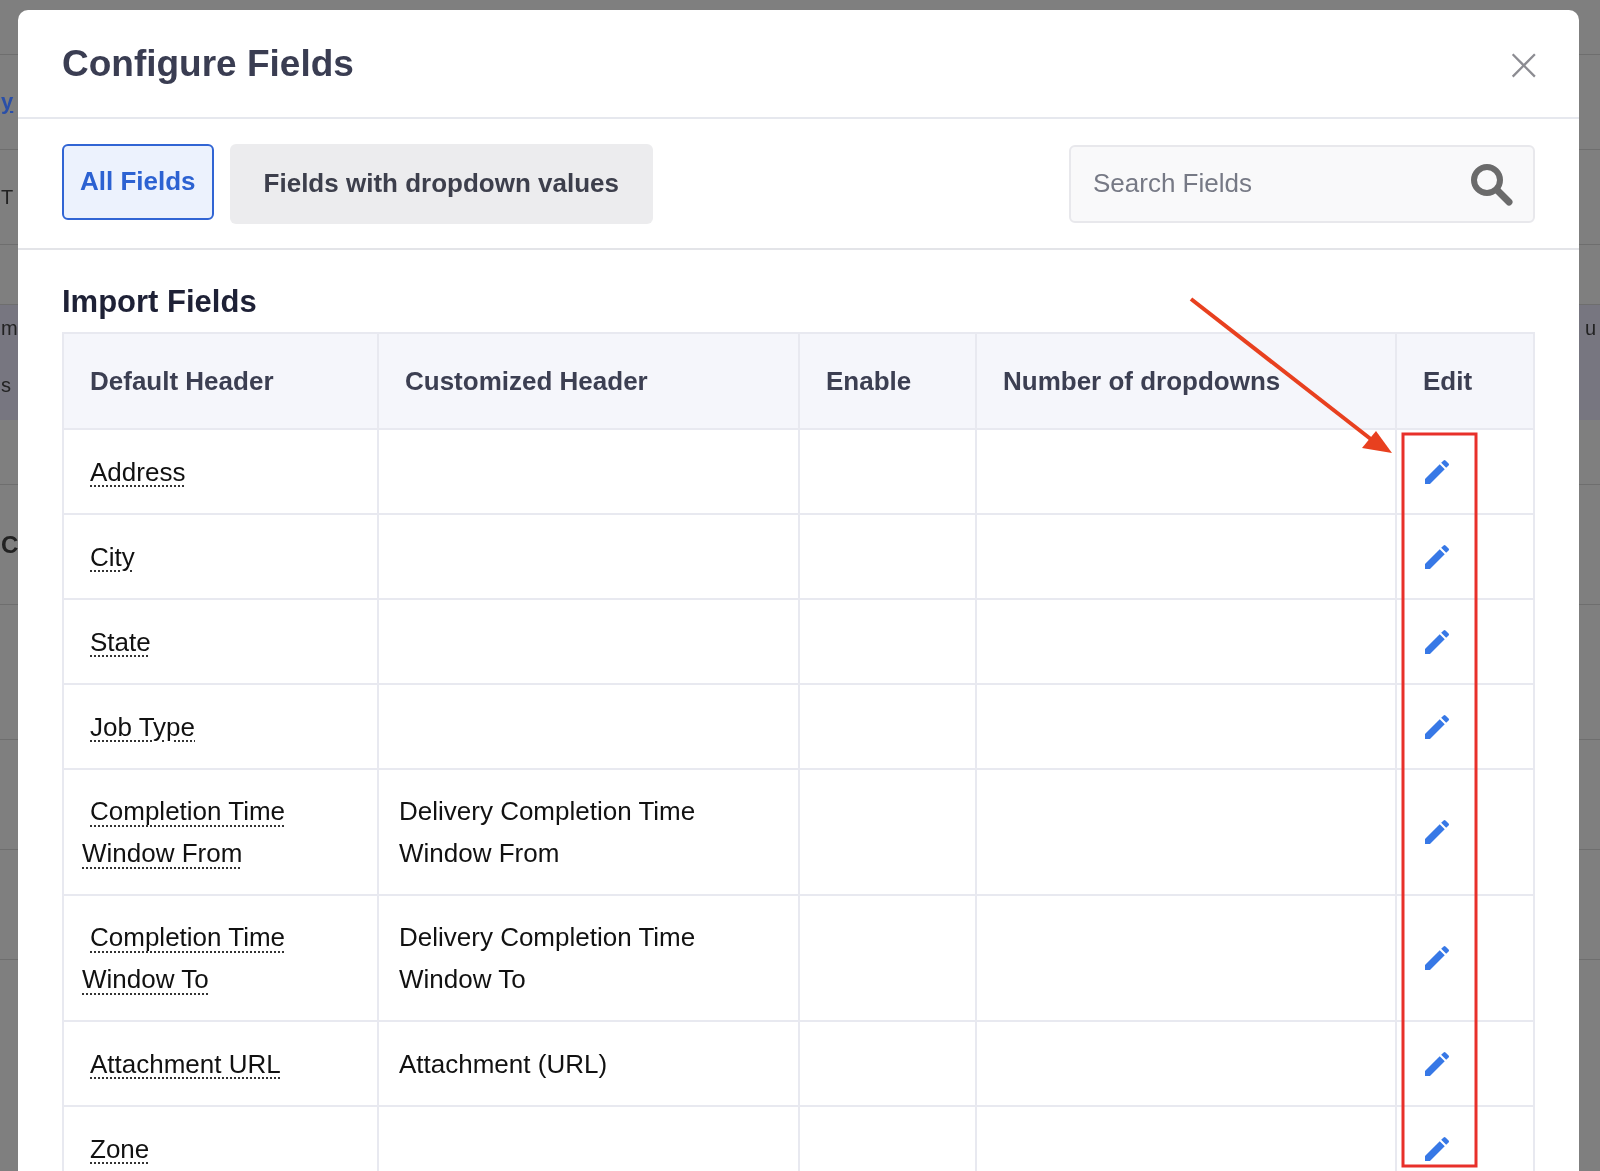  What do you see at coordinates (185, 1063) in the screenshot?
I see `field-name: Attachment URL` at bounding box center [185, 1063].